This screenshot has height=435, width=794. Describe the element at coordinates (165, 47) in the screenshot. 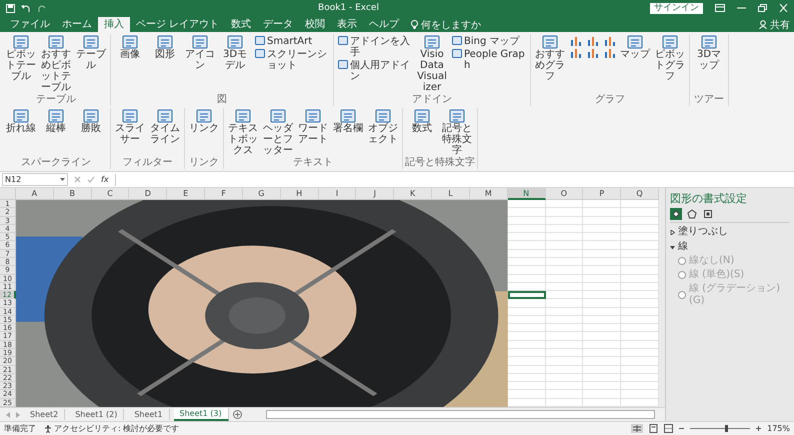

I see `ribbon-button: 図形` at that location.